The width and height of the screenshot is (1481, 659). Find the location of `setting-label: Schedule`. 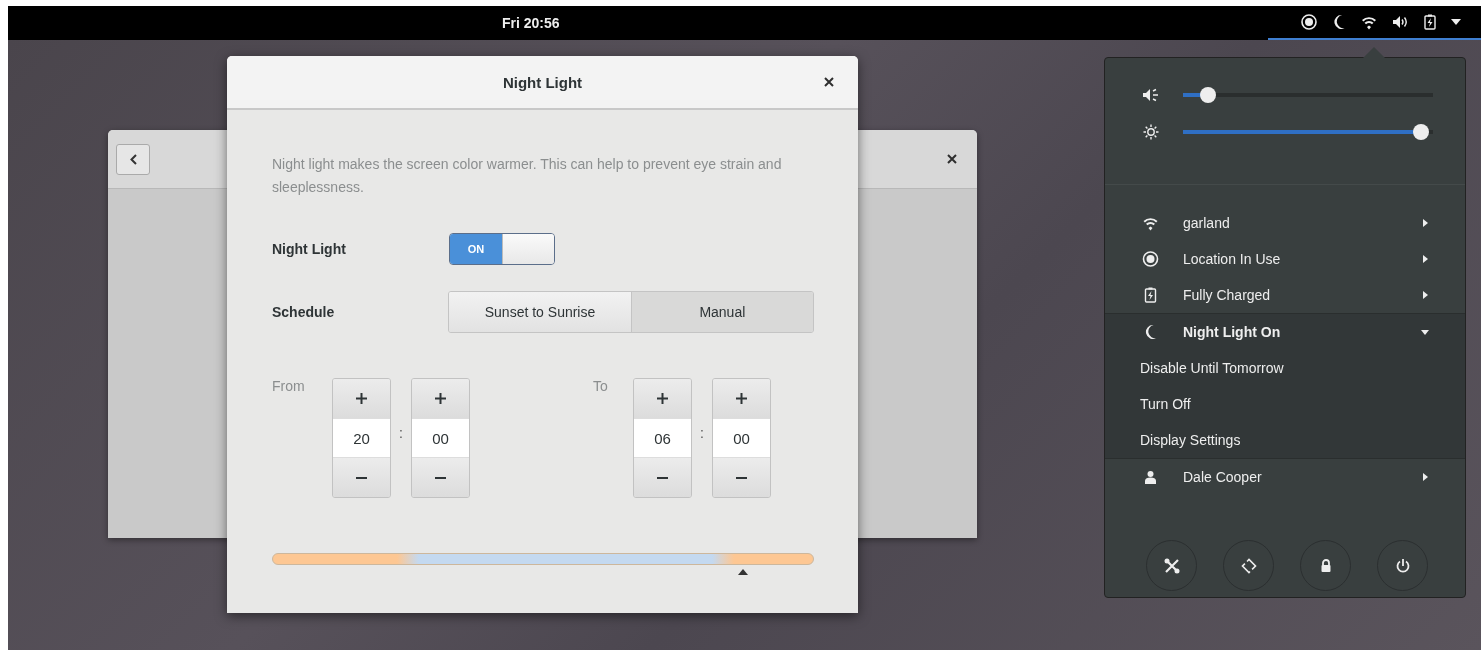

setting-label: Schedule is located at coordinates (304, 312).